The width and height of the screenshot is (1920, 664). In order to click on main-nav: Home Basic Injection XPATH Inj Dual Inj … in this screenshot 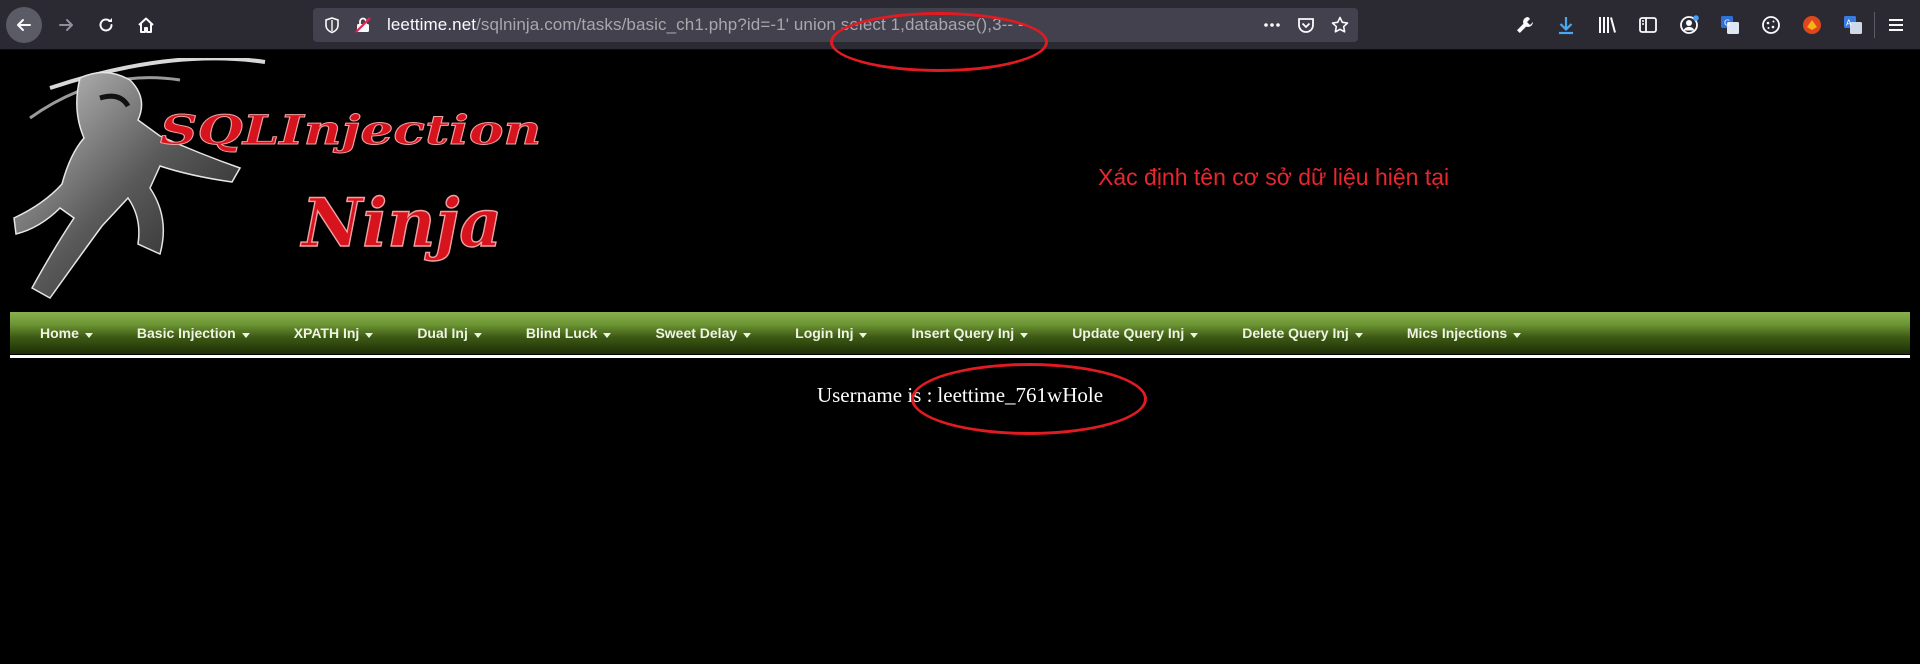, I will do `click(960, 333)`.